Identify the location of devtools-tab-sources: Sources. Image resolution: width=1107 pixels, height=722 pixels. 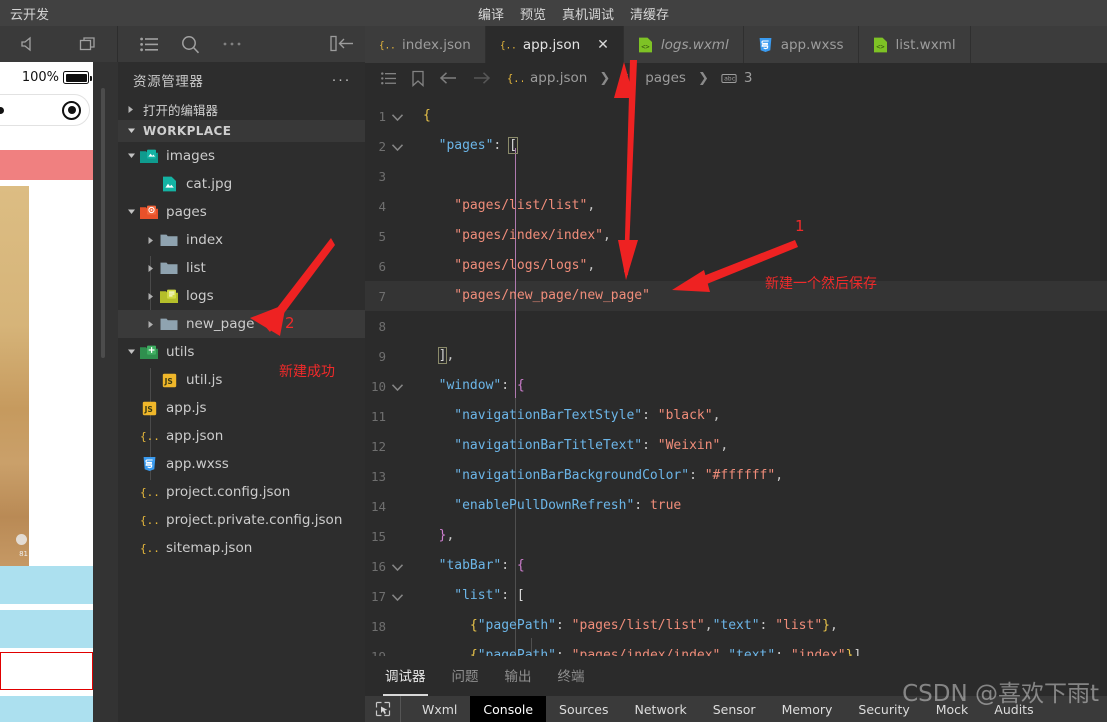
(583, 709).